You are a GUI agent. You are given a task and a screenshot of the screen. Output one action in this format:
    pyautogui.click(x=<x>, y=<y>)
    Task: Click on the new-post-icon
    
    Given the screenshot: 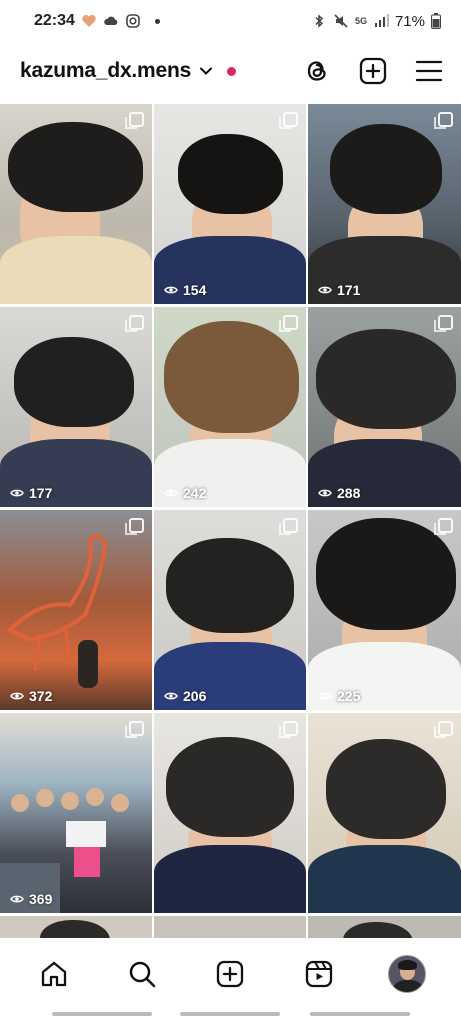 What is the action you would take?
    pyautogui.click(x=373, y=71)
    